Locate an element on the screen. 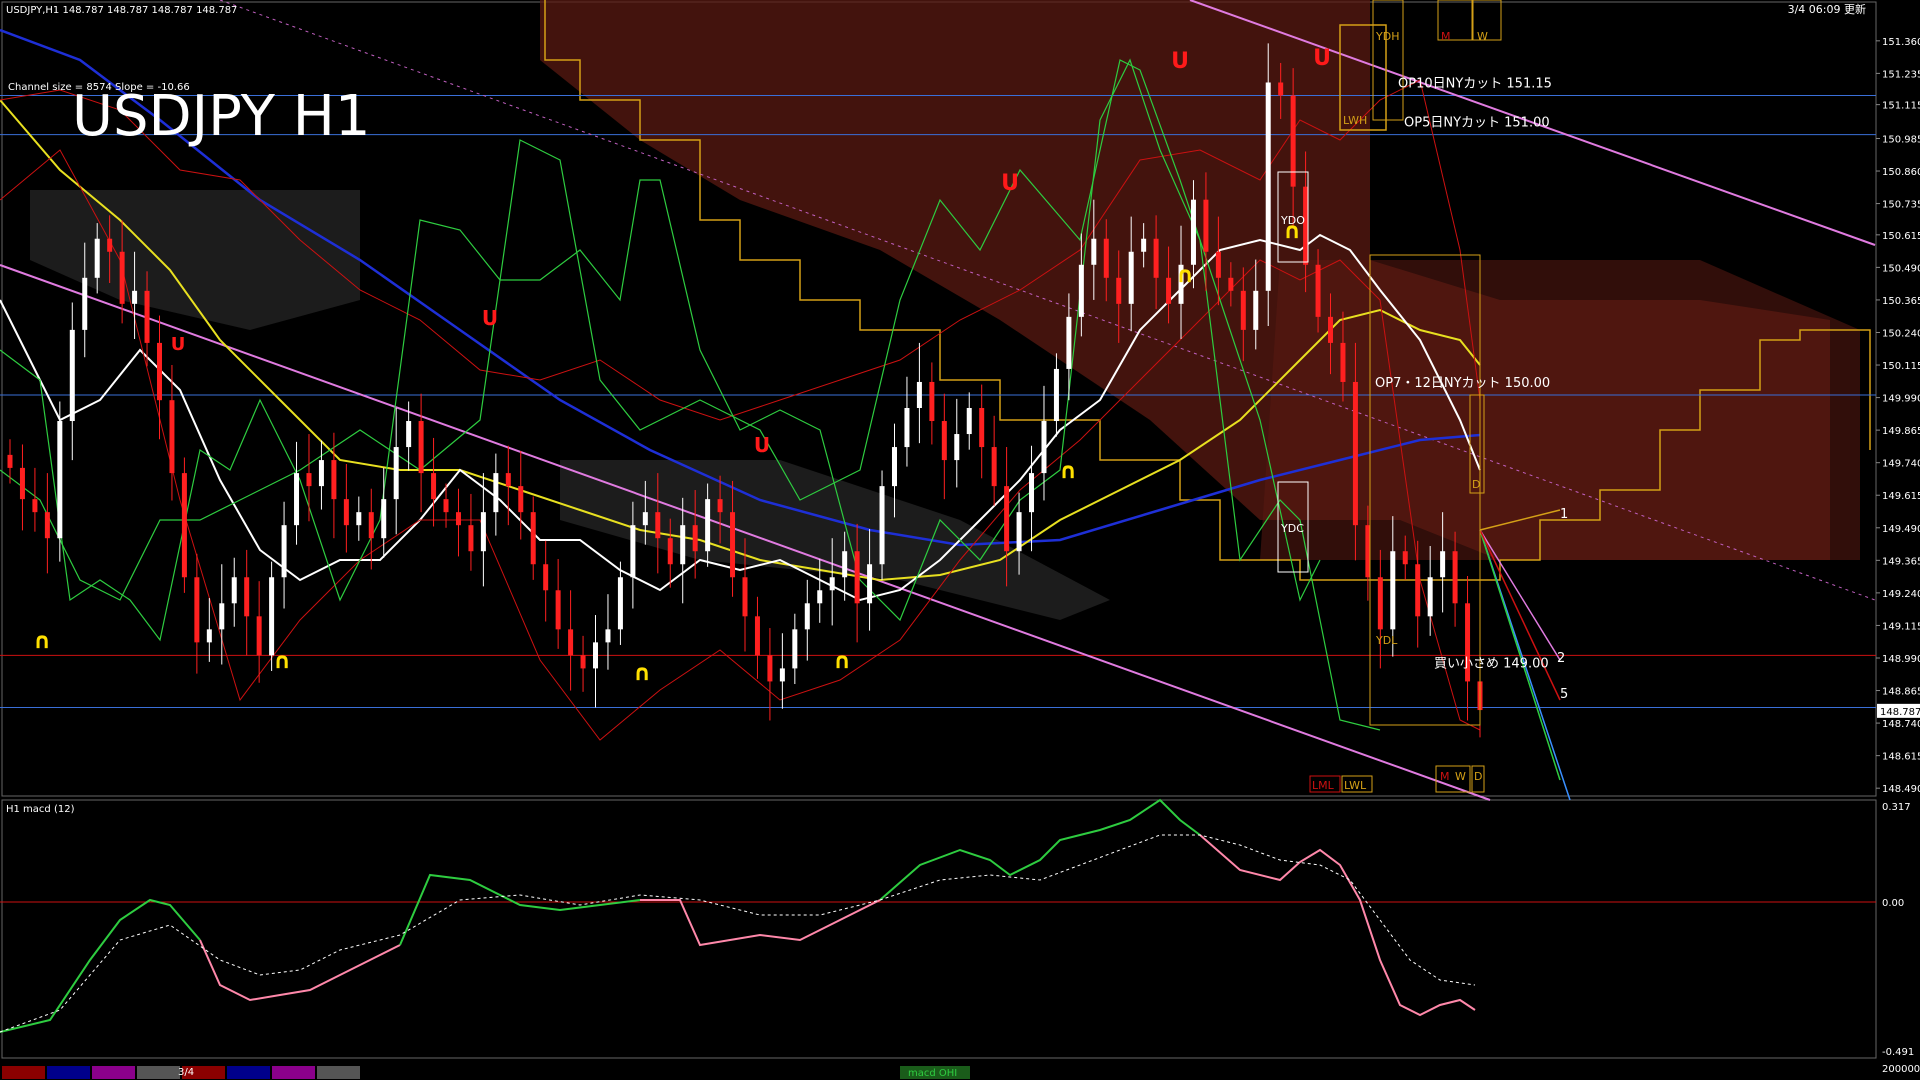 The width and height of the screenshot is (1920, 1080). price-tick-label: 151.115 is located at coordinates (1901, 106).